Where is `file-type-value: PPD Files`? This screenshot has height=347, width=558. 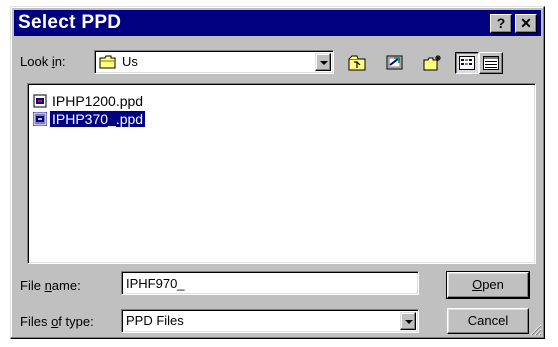
file-type-value: PPD Files is located at coordinates (155, 320).